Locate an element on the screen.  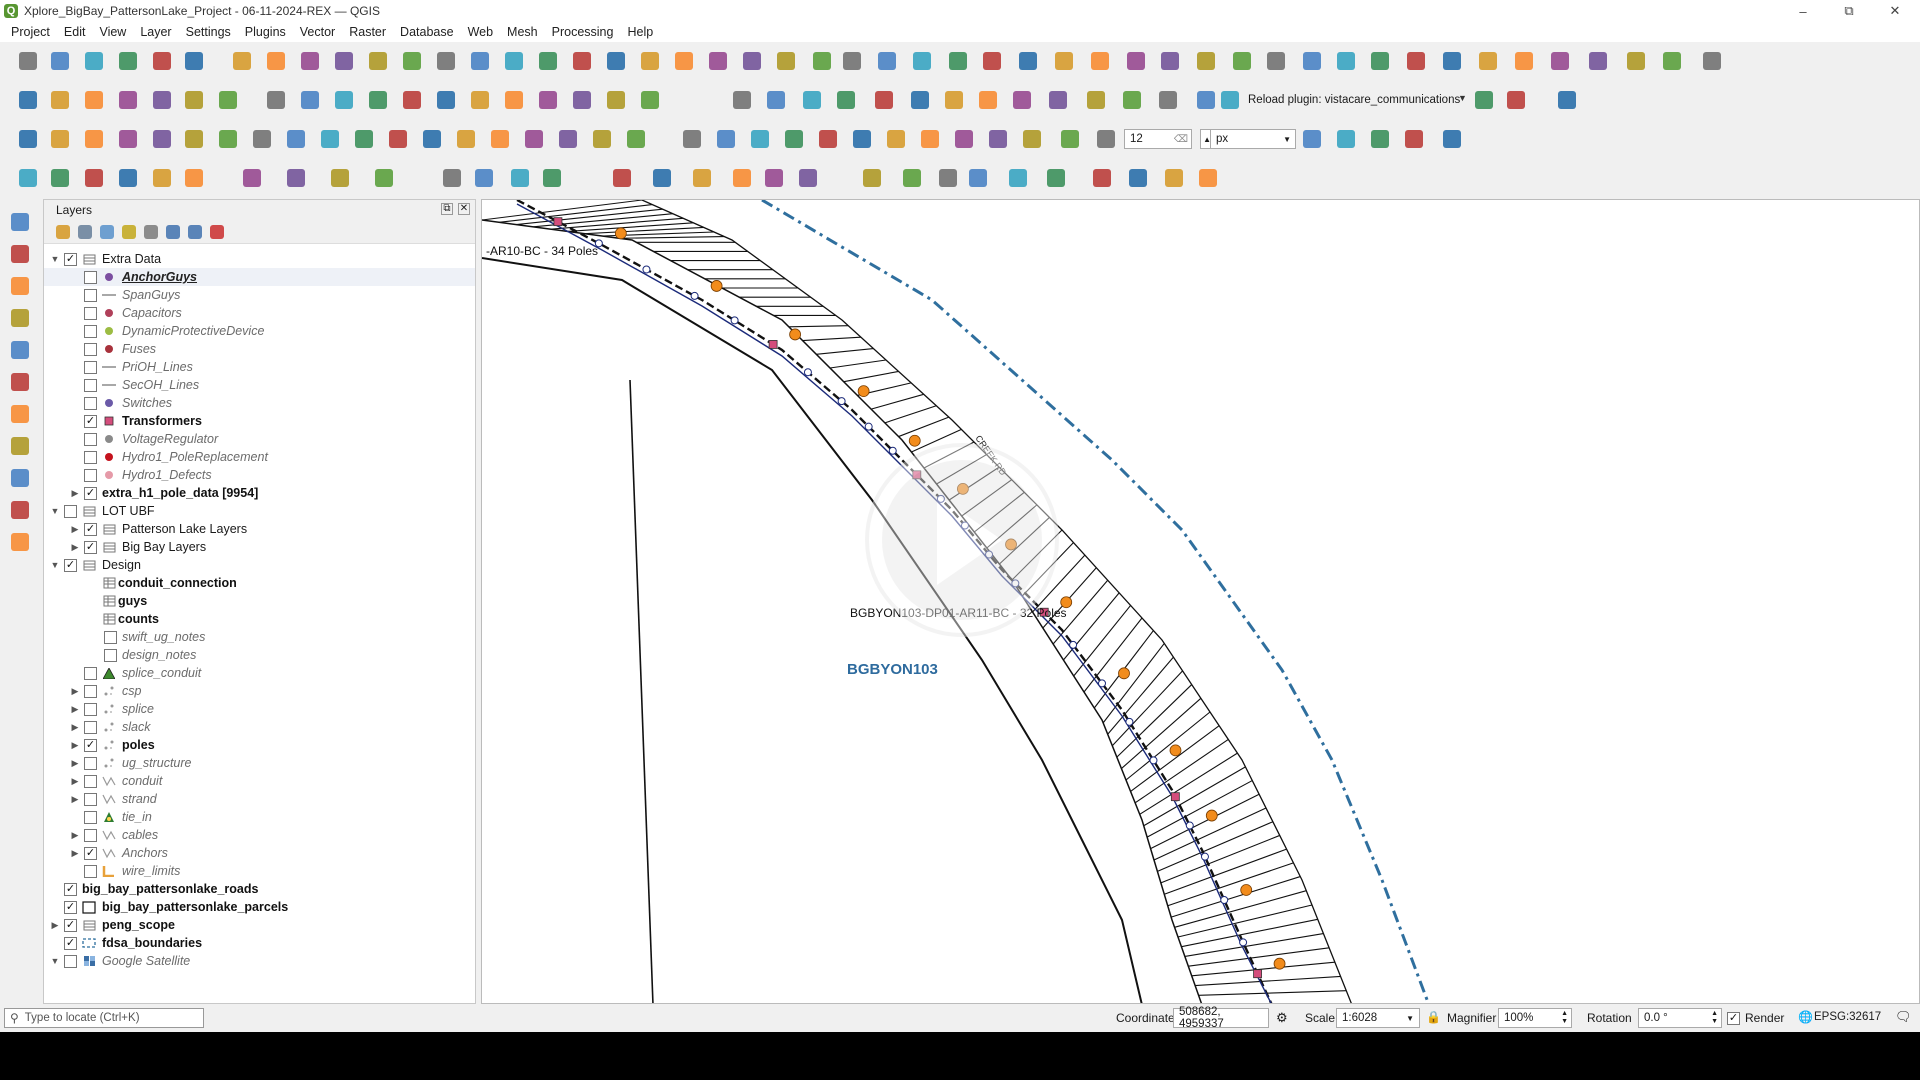
expand-all-icon is located at coordinates (173, 231).